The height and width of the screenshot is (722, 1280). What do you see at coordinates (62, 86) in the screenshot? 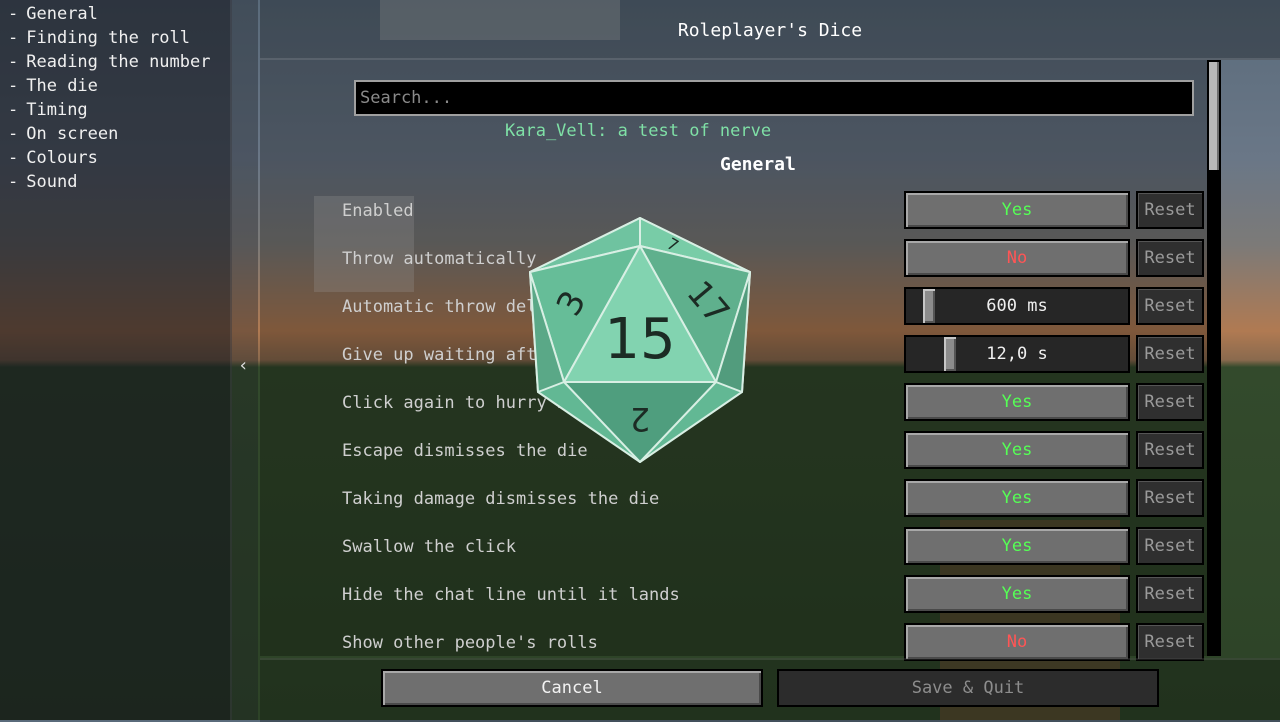
I see `sidebar-item-label: The die` at bounding box center [62, 86].